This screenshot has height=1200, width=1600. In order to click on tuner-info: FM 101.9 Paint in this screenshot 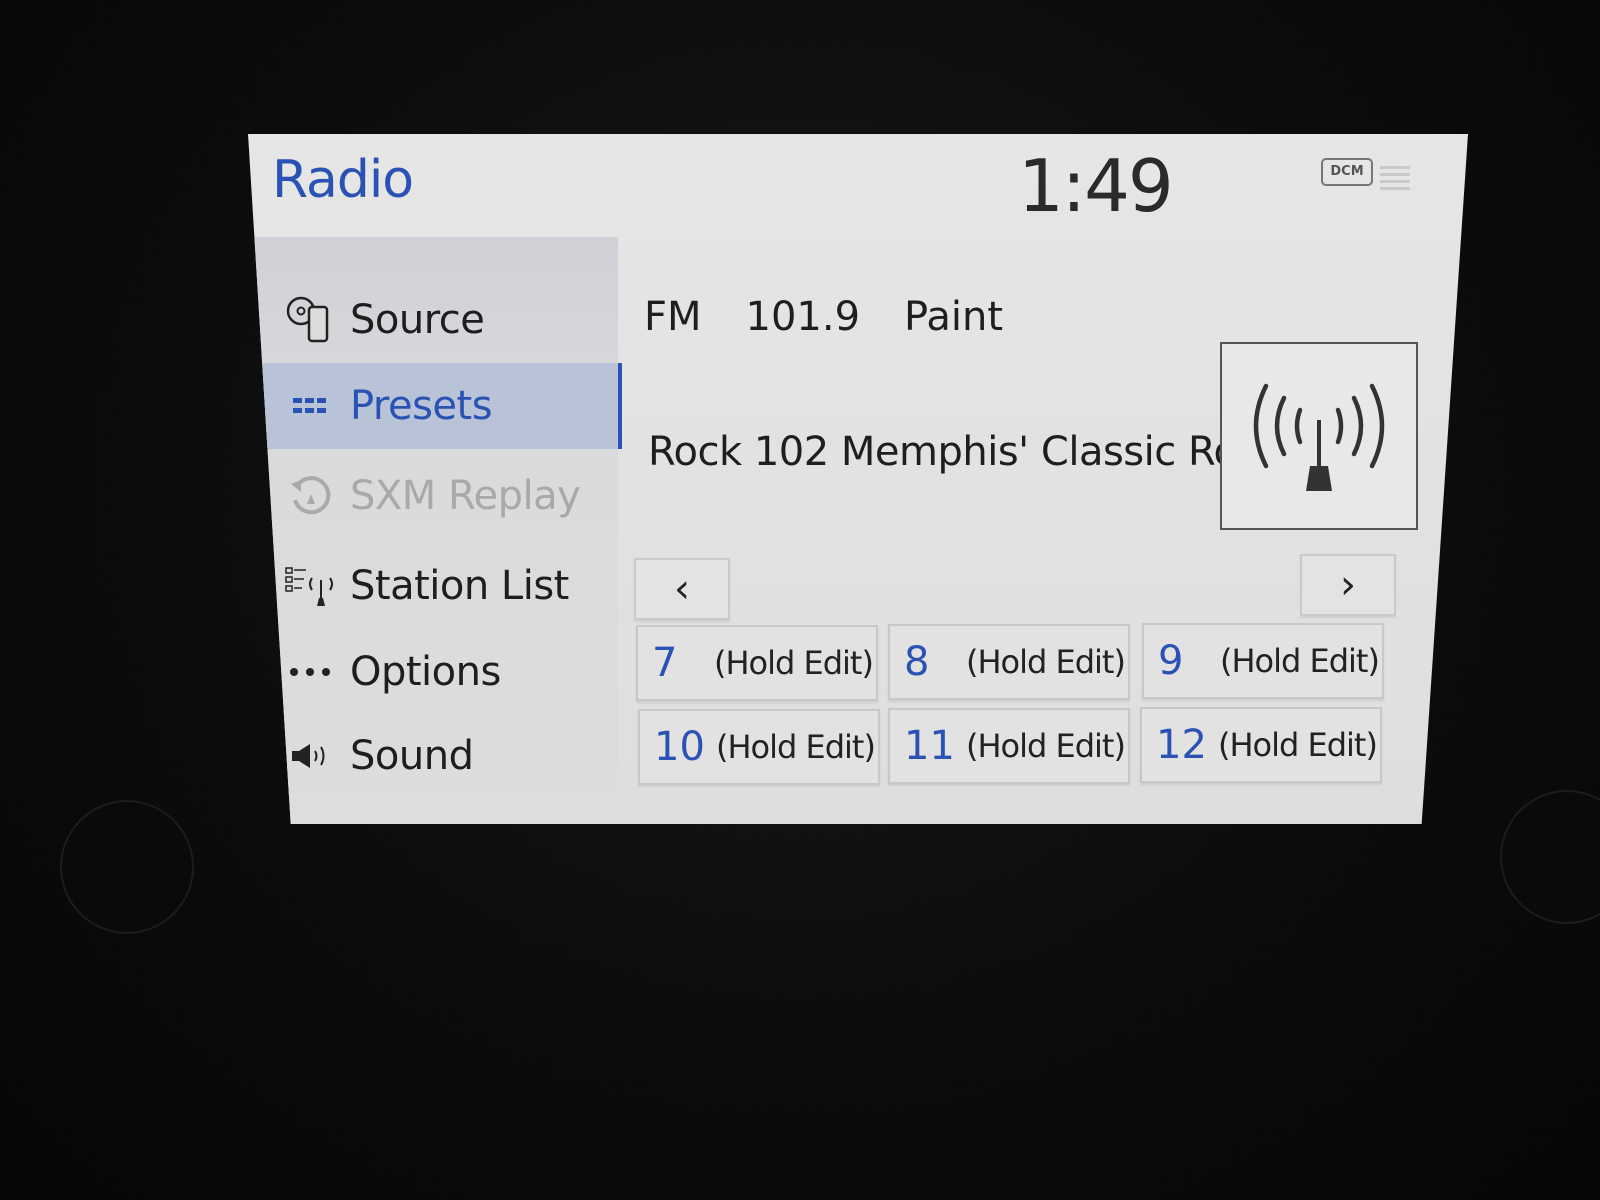, I will do `click(845, 317)`.